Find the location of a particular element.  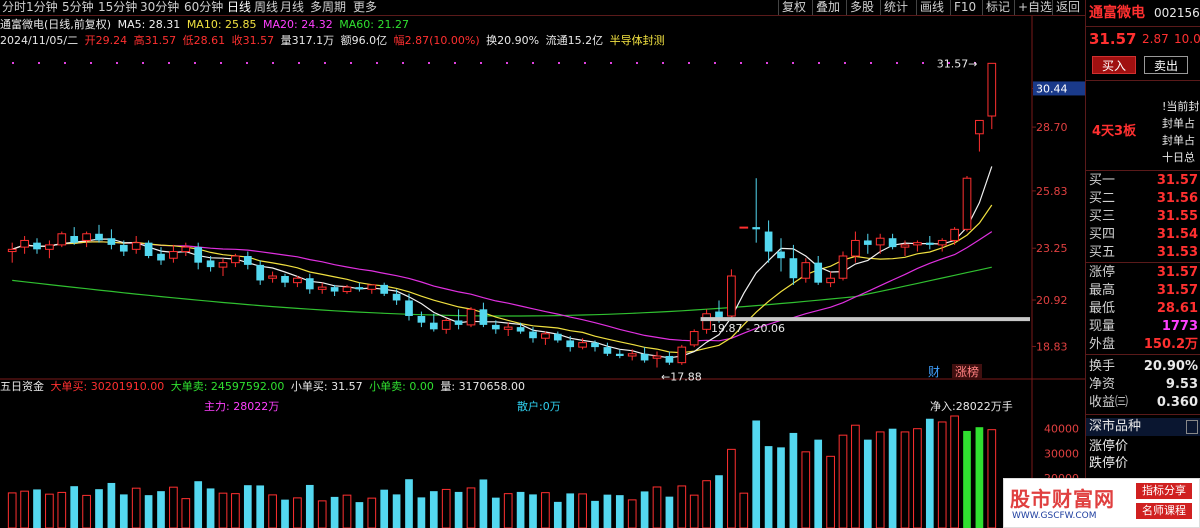

toolbar-button: 返回 is located at coordinates (1067, 7).